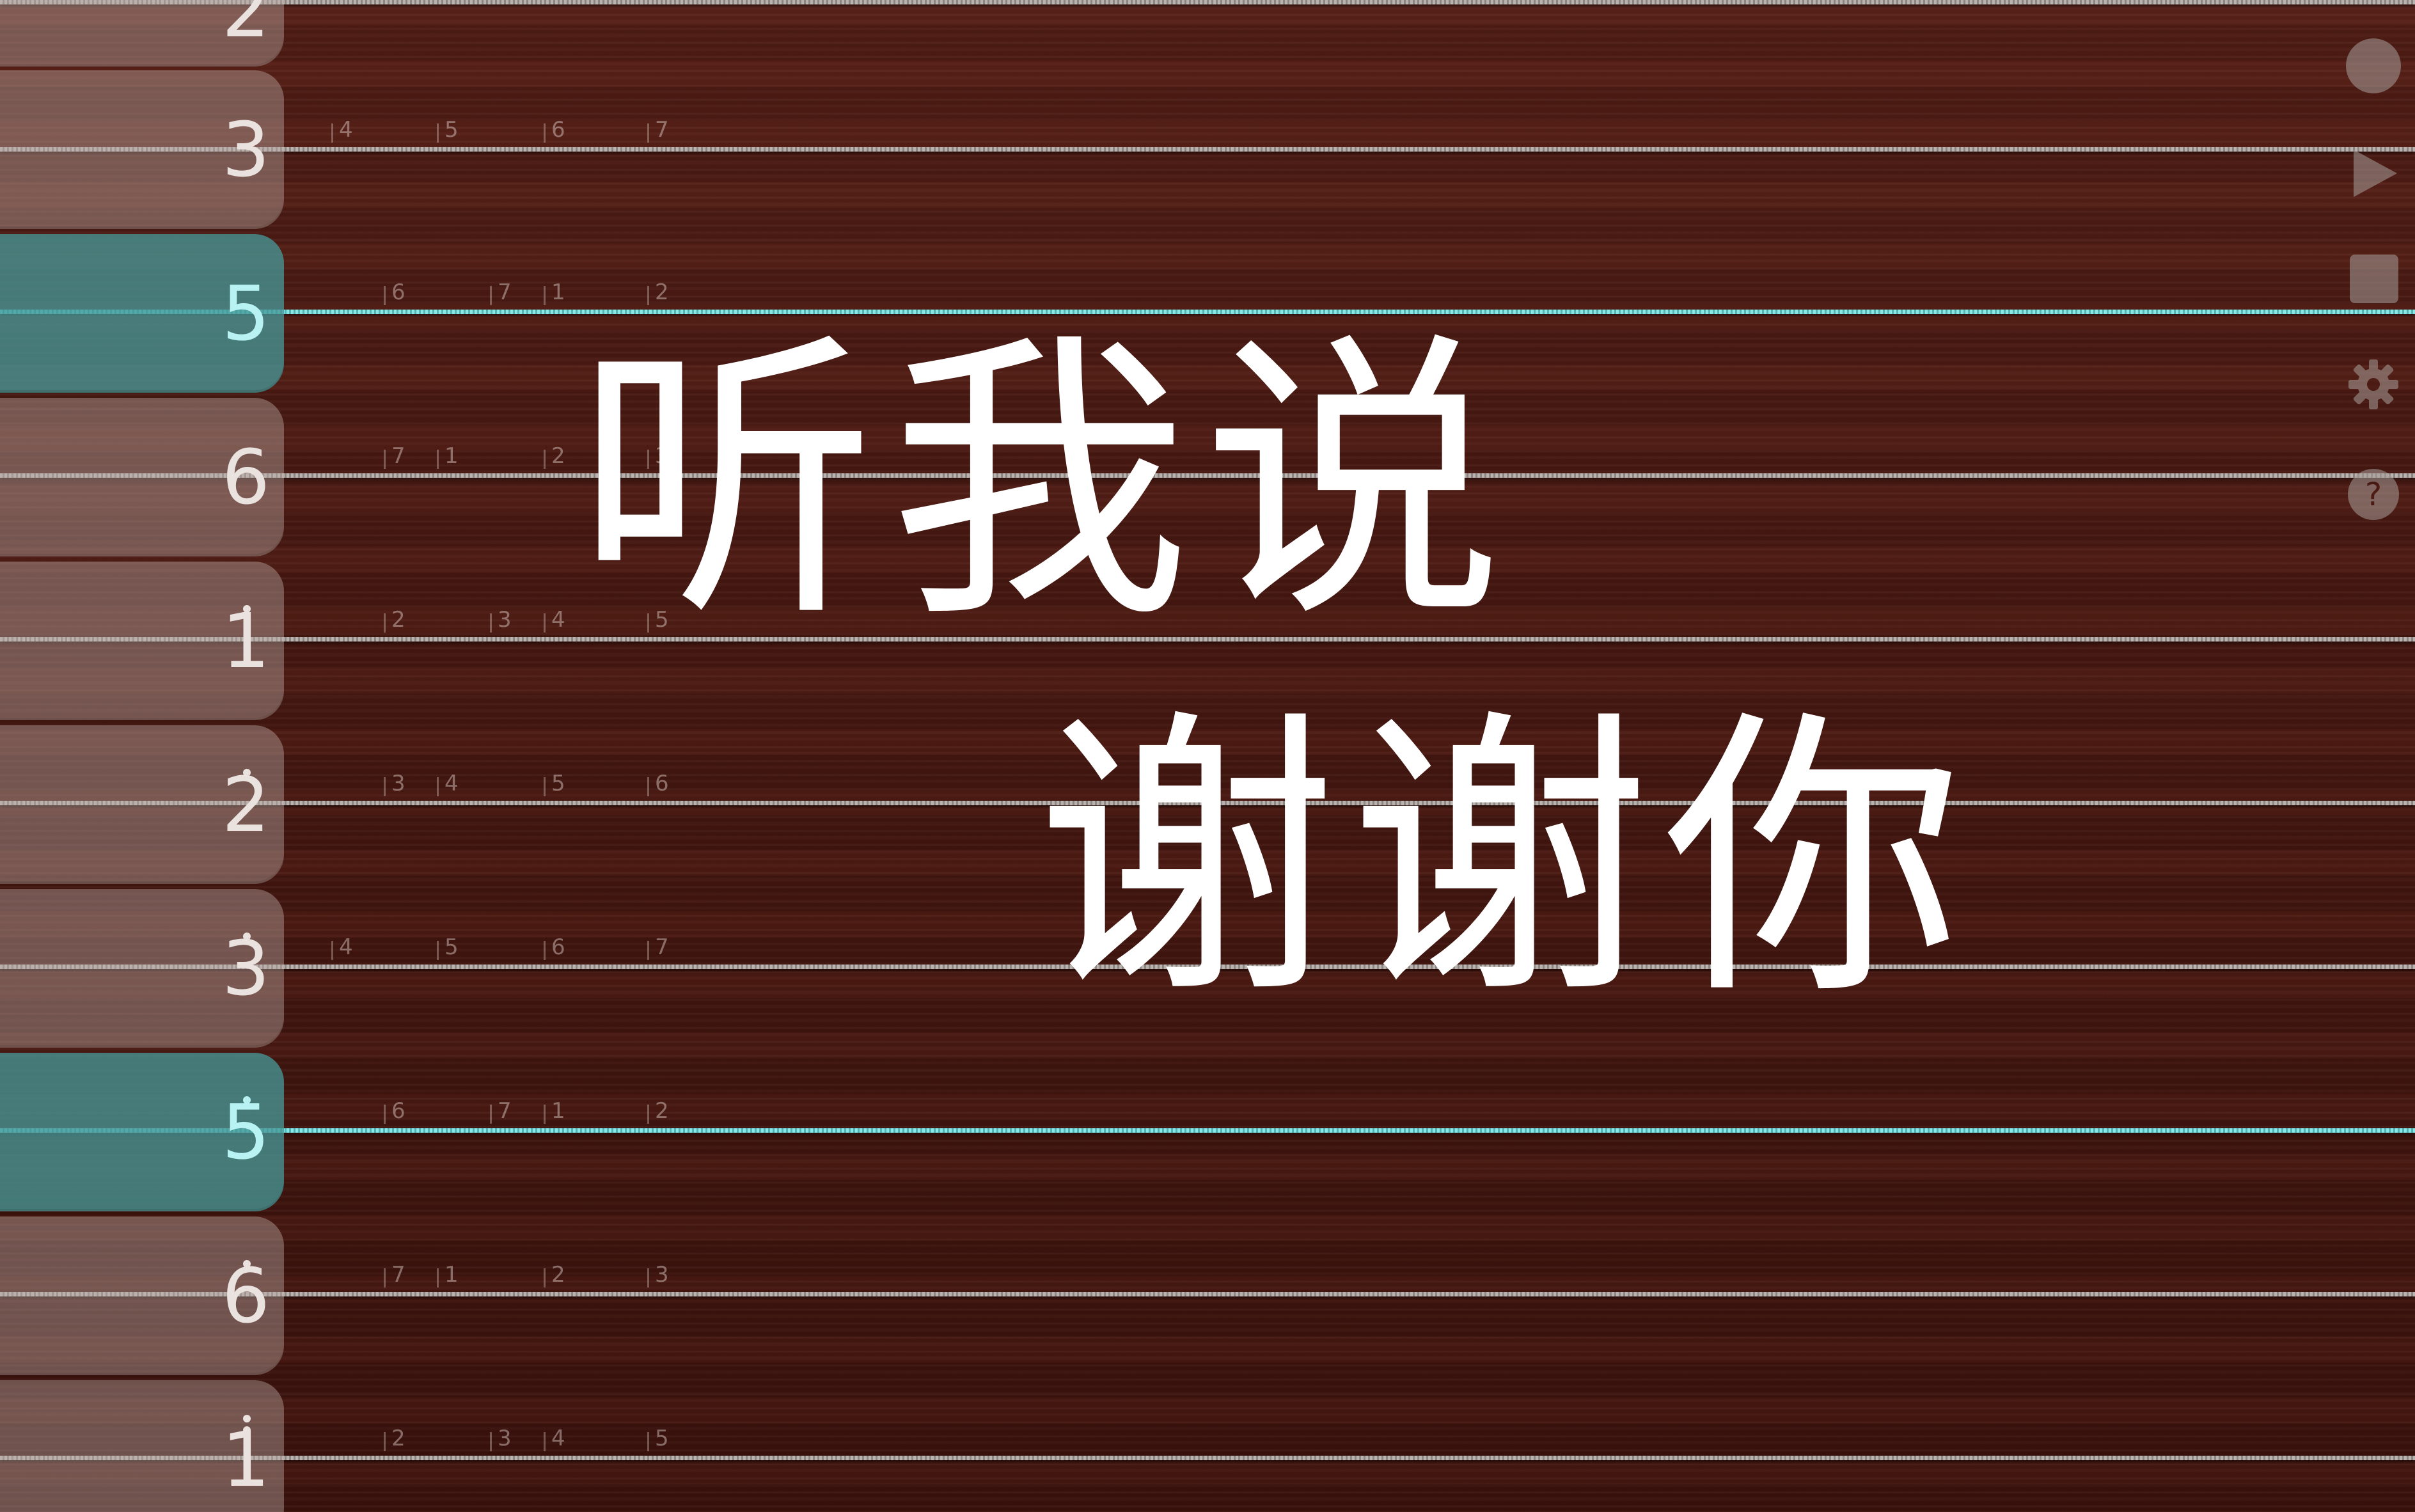  What do you see at coordinates (2374, 279) in the screenshot?
I see `stop-icon` at bounding box center [2374, 279].